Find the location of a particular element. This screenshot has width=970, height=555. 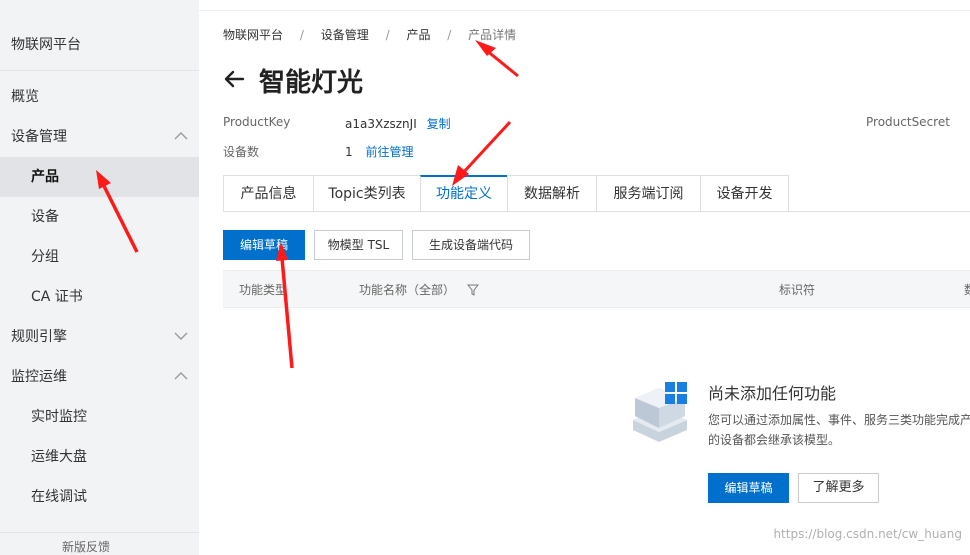

sidebar-item-label: 设备 is located at coordinates (45, 217).